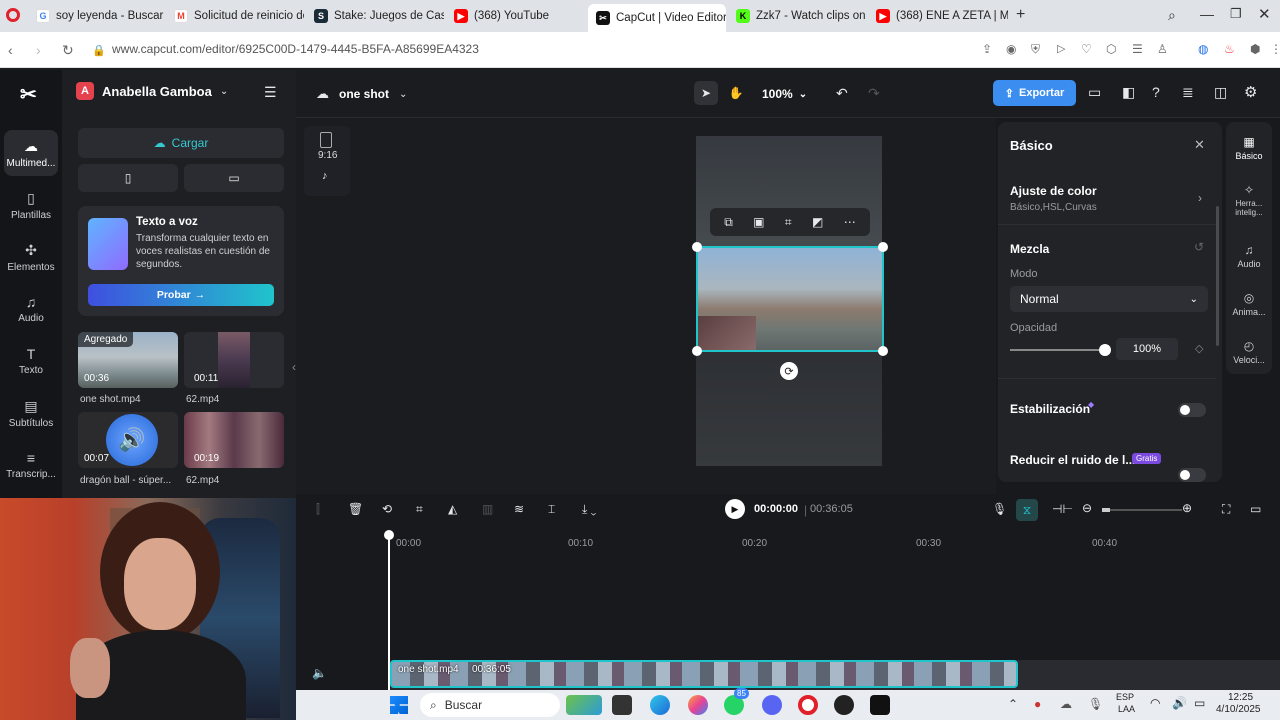  What do you see at coordinates (622, 705) in the screenshot?
I see `file-explorer-icon` at bounding box center [622, 705].